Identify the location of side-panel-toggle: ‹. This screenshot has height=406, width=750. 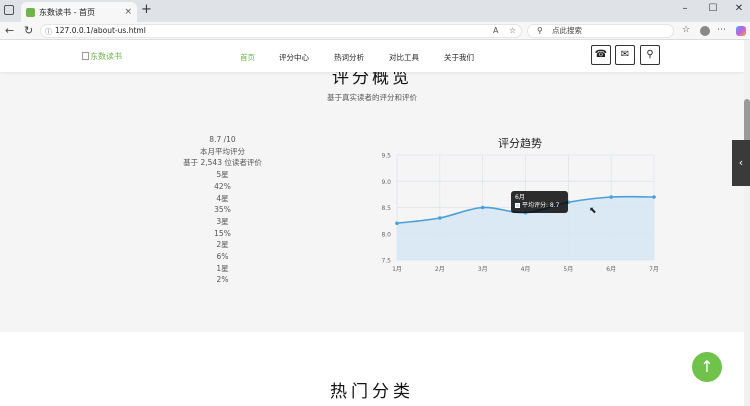
(741, 163).